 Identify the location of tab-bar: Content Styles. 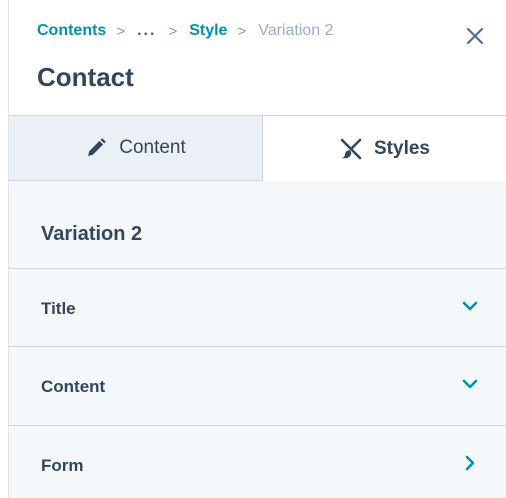
(257, 148).